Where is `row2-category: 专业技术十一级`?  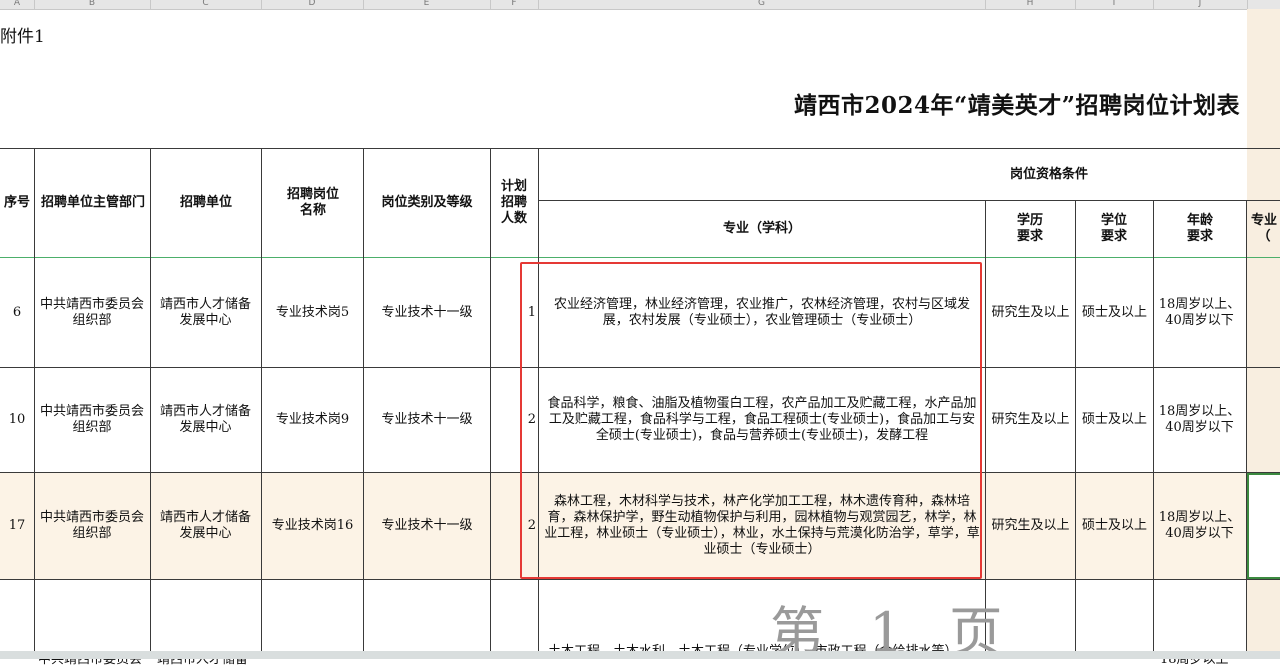 row2-category: 专业技术十一级 is located at coordinates (427, 420).